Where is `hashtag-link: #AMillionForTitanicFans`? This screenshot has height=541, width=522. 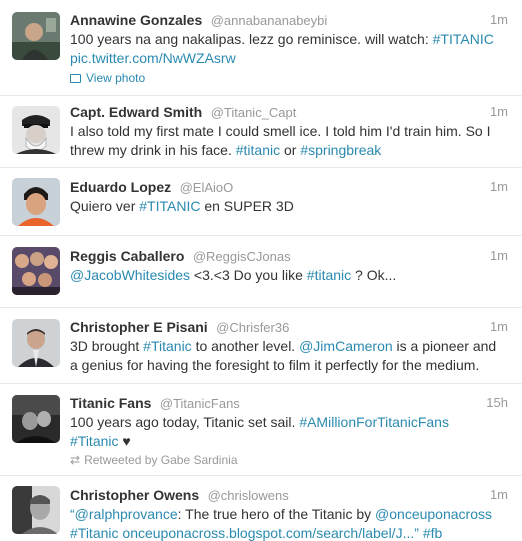
hashtag-link: #AMillionForTitanicFans is located at coordinates (374, 422).